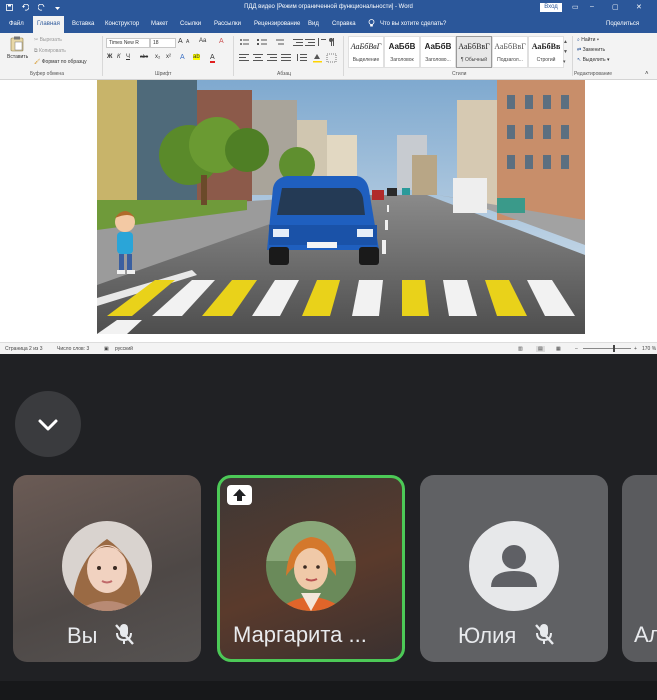  Describe the element at coordinates (366, 60) in the screenshot. I see `style-name: Выделение` at that location.